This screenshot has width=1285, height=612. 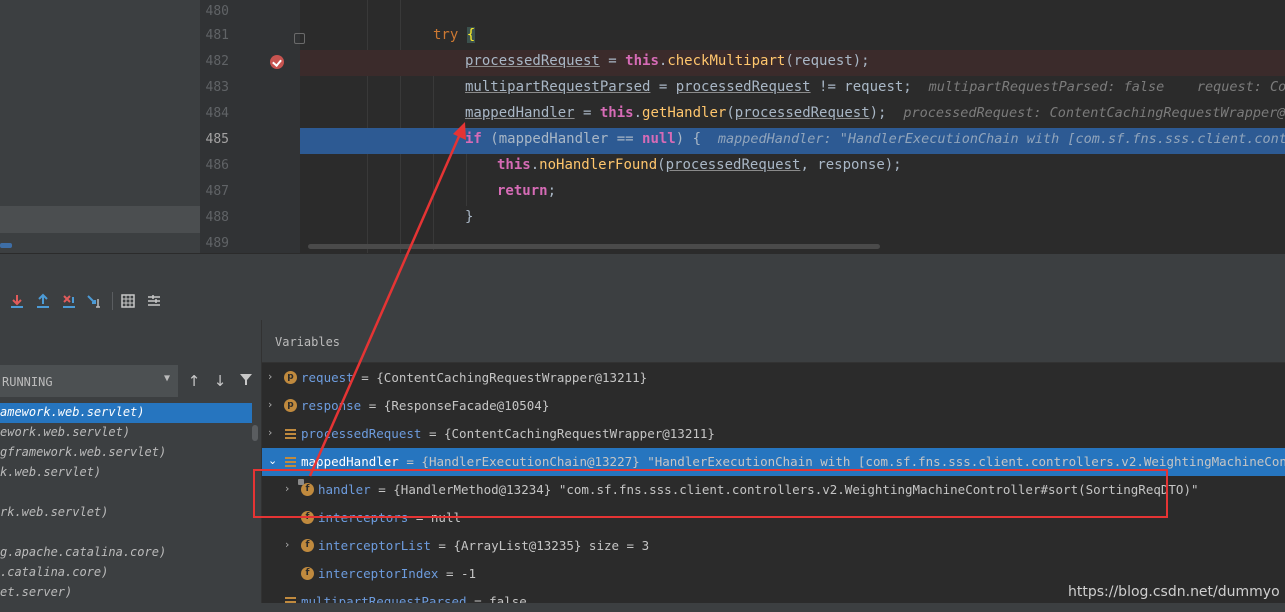 What do you see at coordinates (457, 573) in the screenshot?
I see `variable-value: = -1` at bounding box center [457, 573].